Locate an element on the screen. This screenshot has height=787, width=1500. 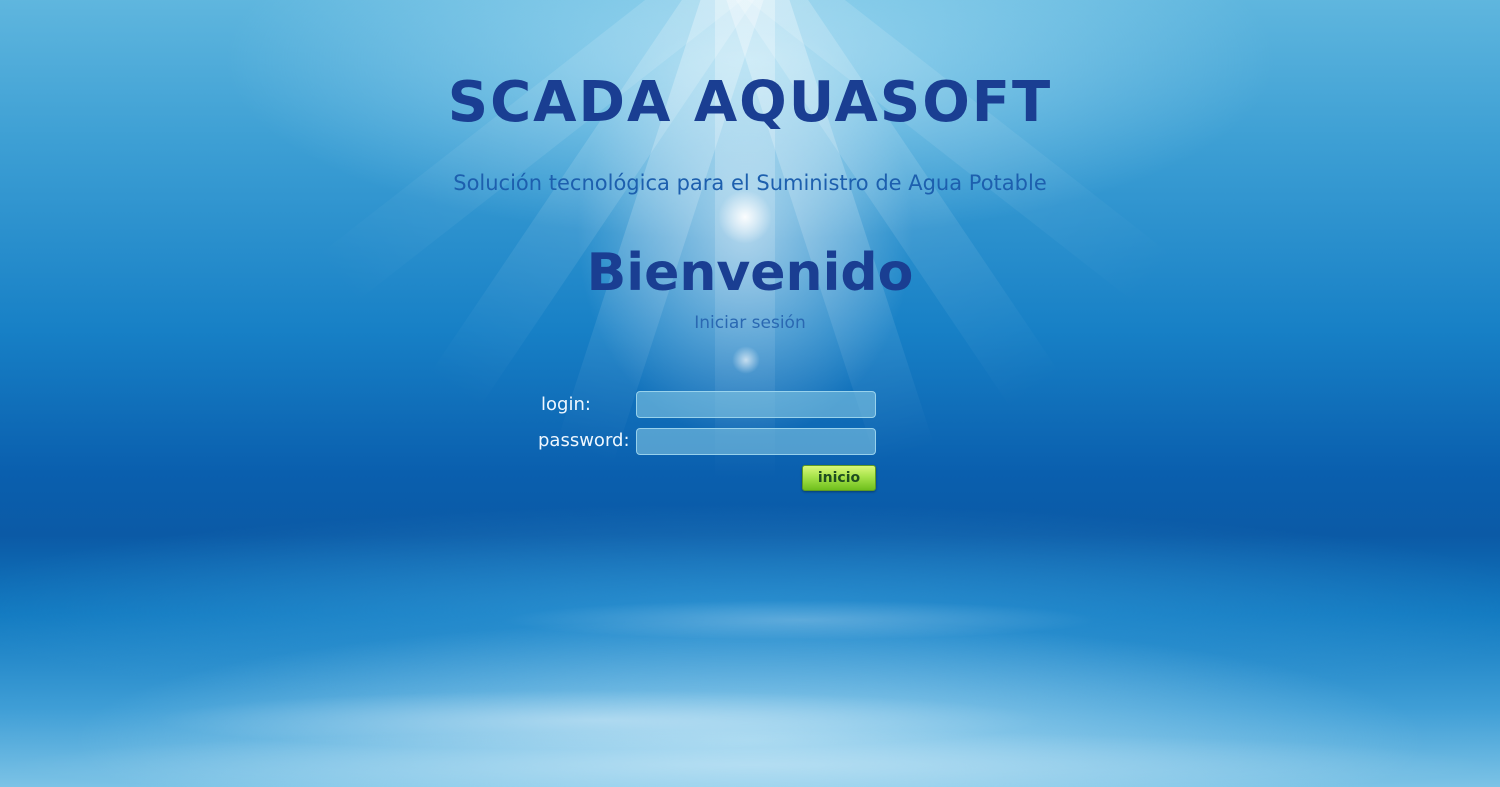
welcome-heading: Bienvenido is located at coordinates (750, 273).